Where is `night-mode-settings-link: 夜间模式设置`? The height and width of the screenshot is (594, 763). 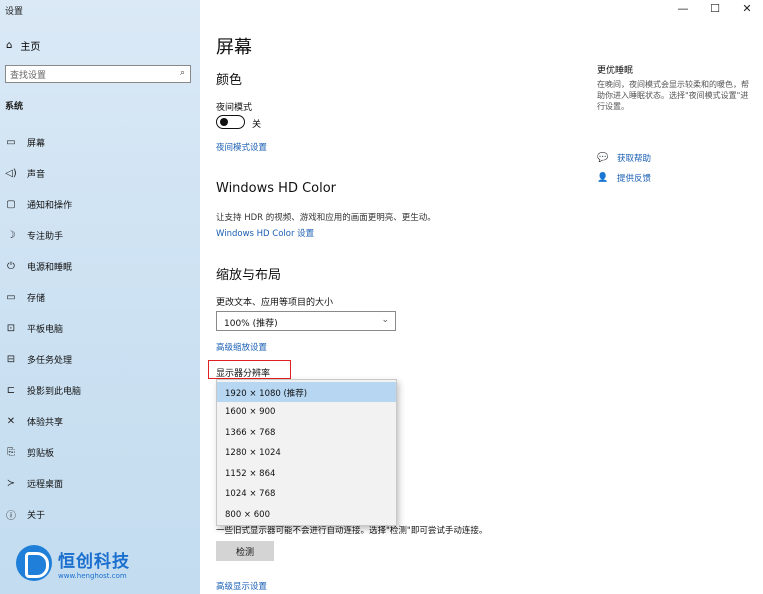
night-mode-settings-link: 夜间模式设置 is located at coordinates (241, 147).